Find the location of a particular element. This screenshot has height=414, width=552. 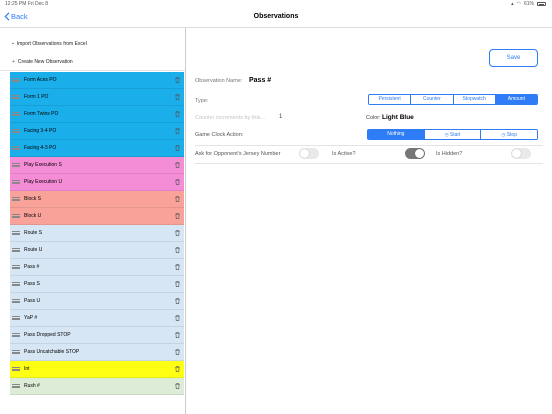

segment-label: Start is located at coordinates (455, 135).